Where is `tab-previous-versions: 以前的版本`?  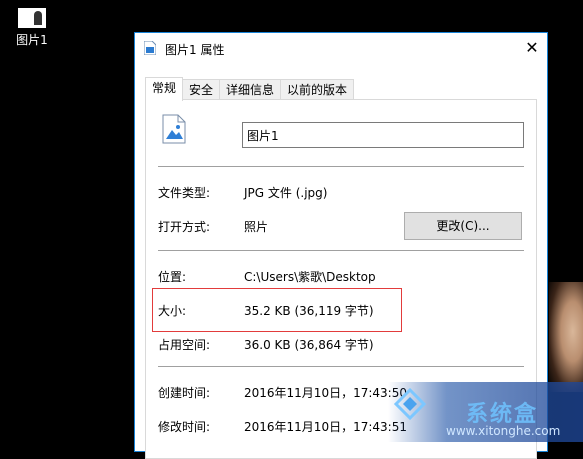 tab-previous-versions: 以前的版本 is located at coordinates (317, 89).